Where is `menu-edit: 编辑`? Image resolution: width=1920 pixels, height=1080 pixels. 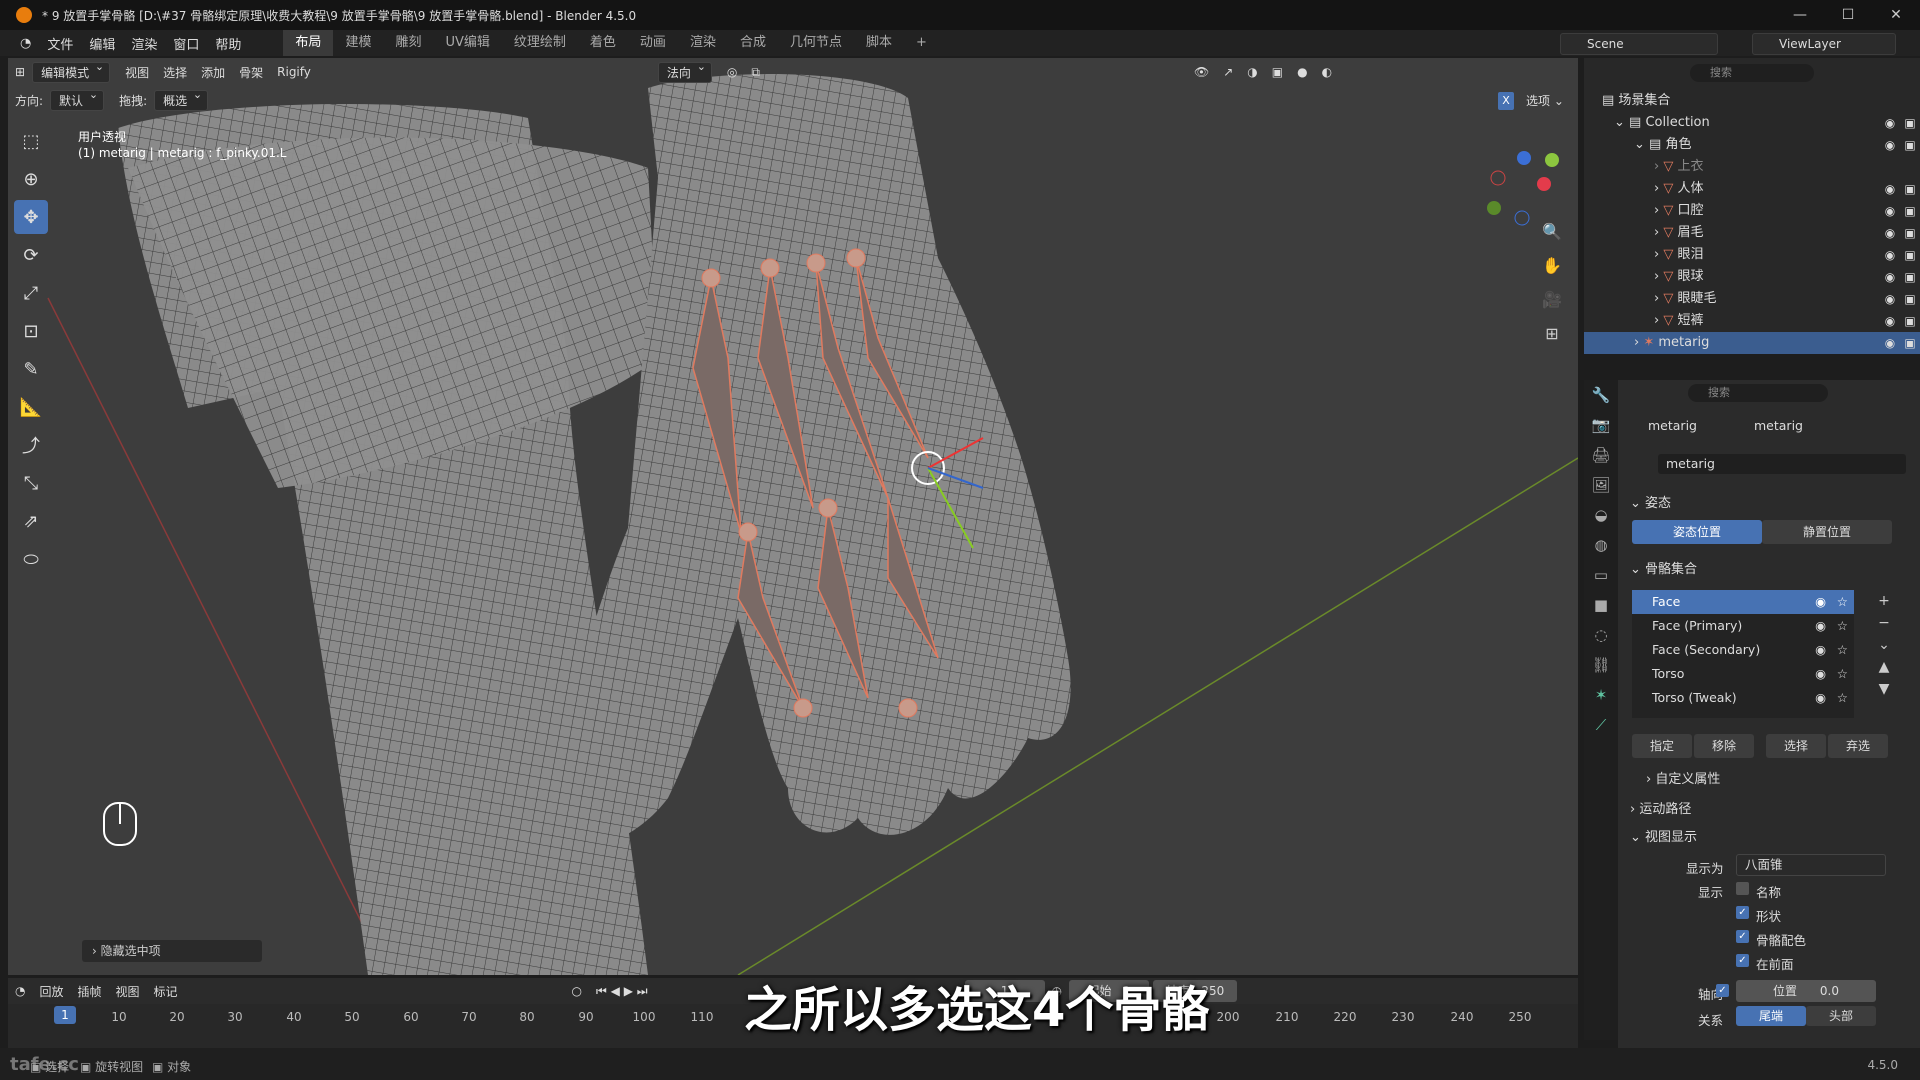
menu-edit: 编辑 is located at coordinates (102, 43).